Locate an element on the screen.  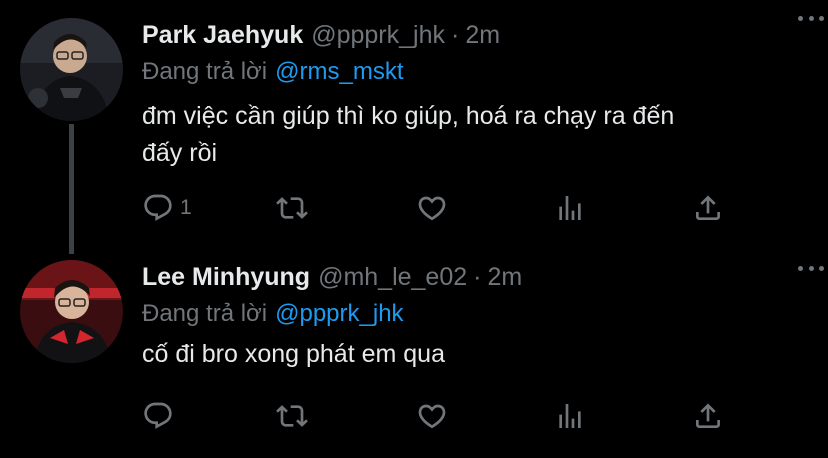
reply-button is located at coordinates (161, 416).